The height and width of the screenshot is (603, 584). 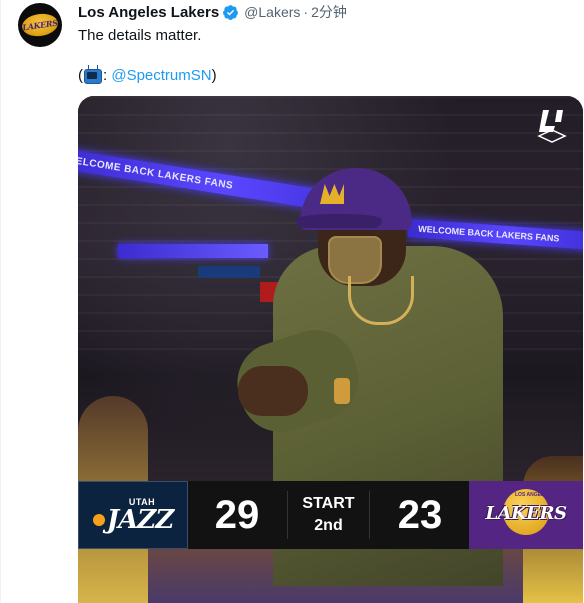 What do you see at coordinates (533, 495) in the screenshot?
I see `home-team-arc-text: LOS ANGELES` at bounding box center [533, 495].